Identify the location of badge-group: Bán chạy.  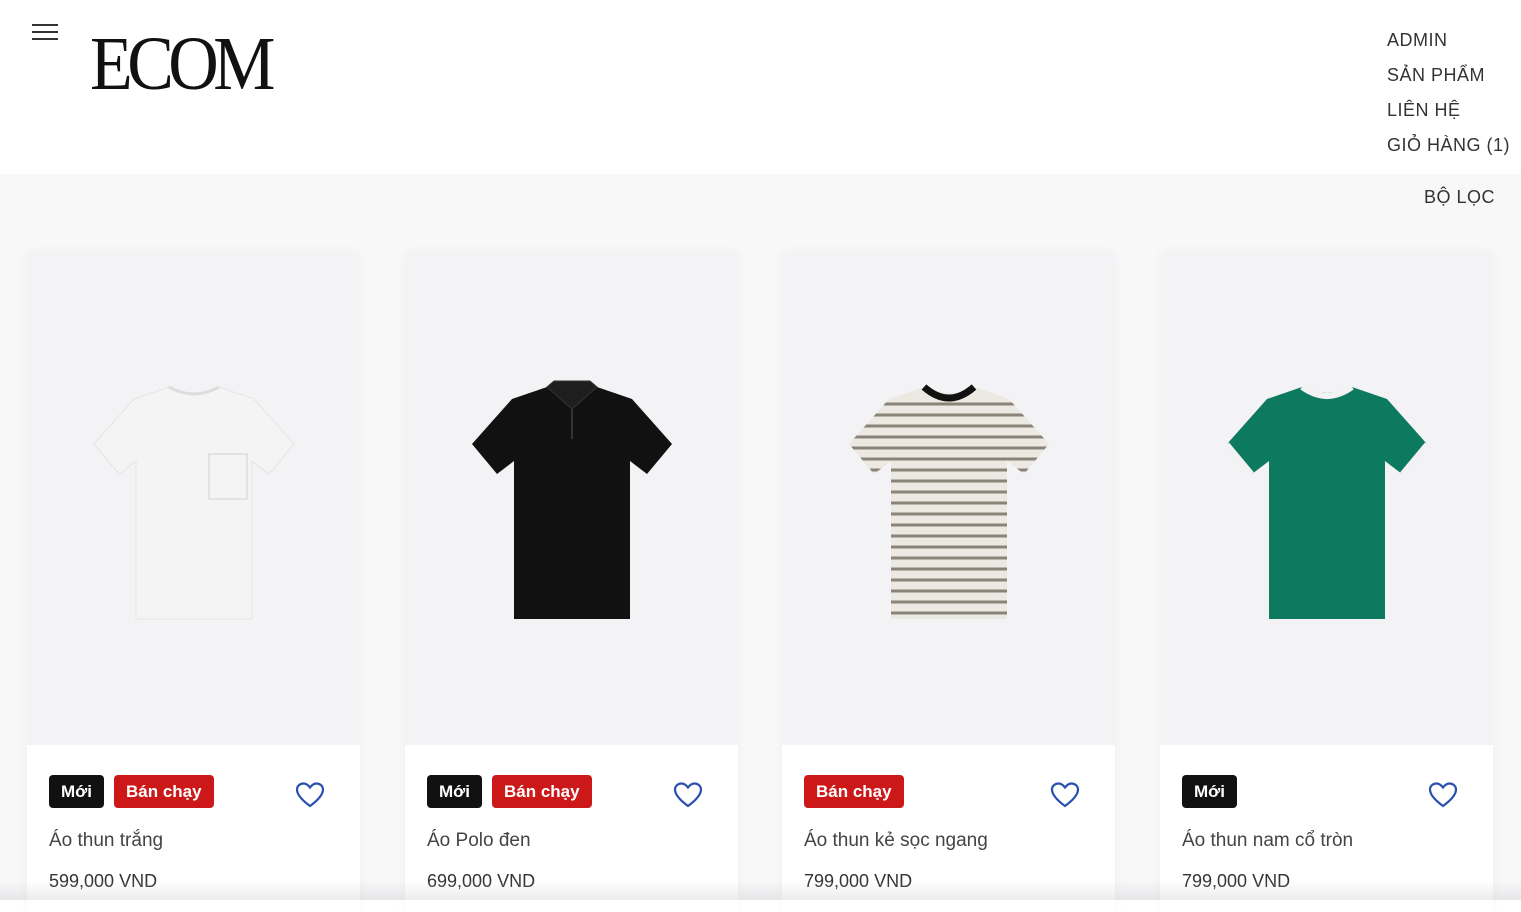
(854, 791).